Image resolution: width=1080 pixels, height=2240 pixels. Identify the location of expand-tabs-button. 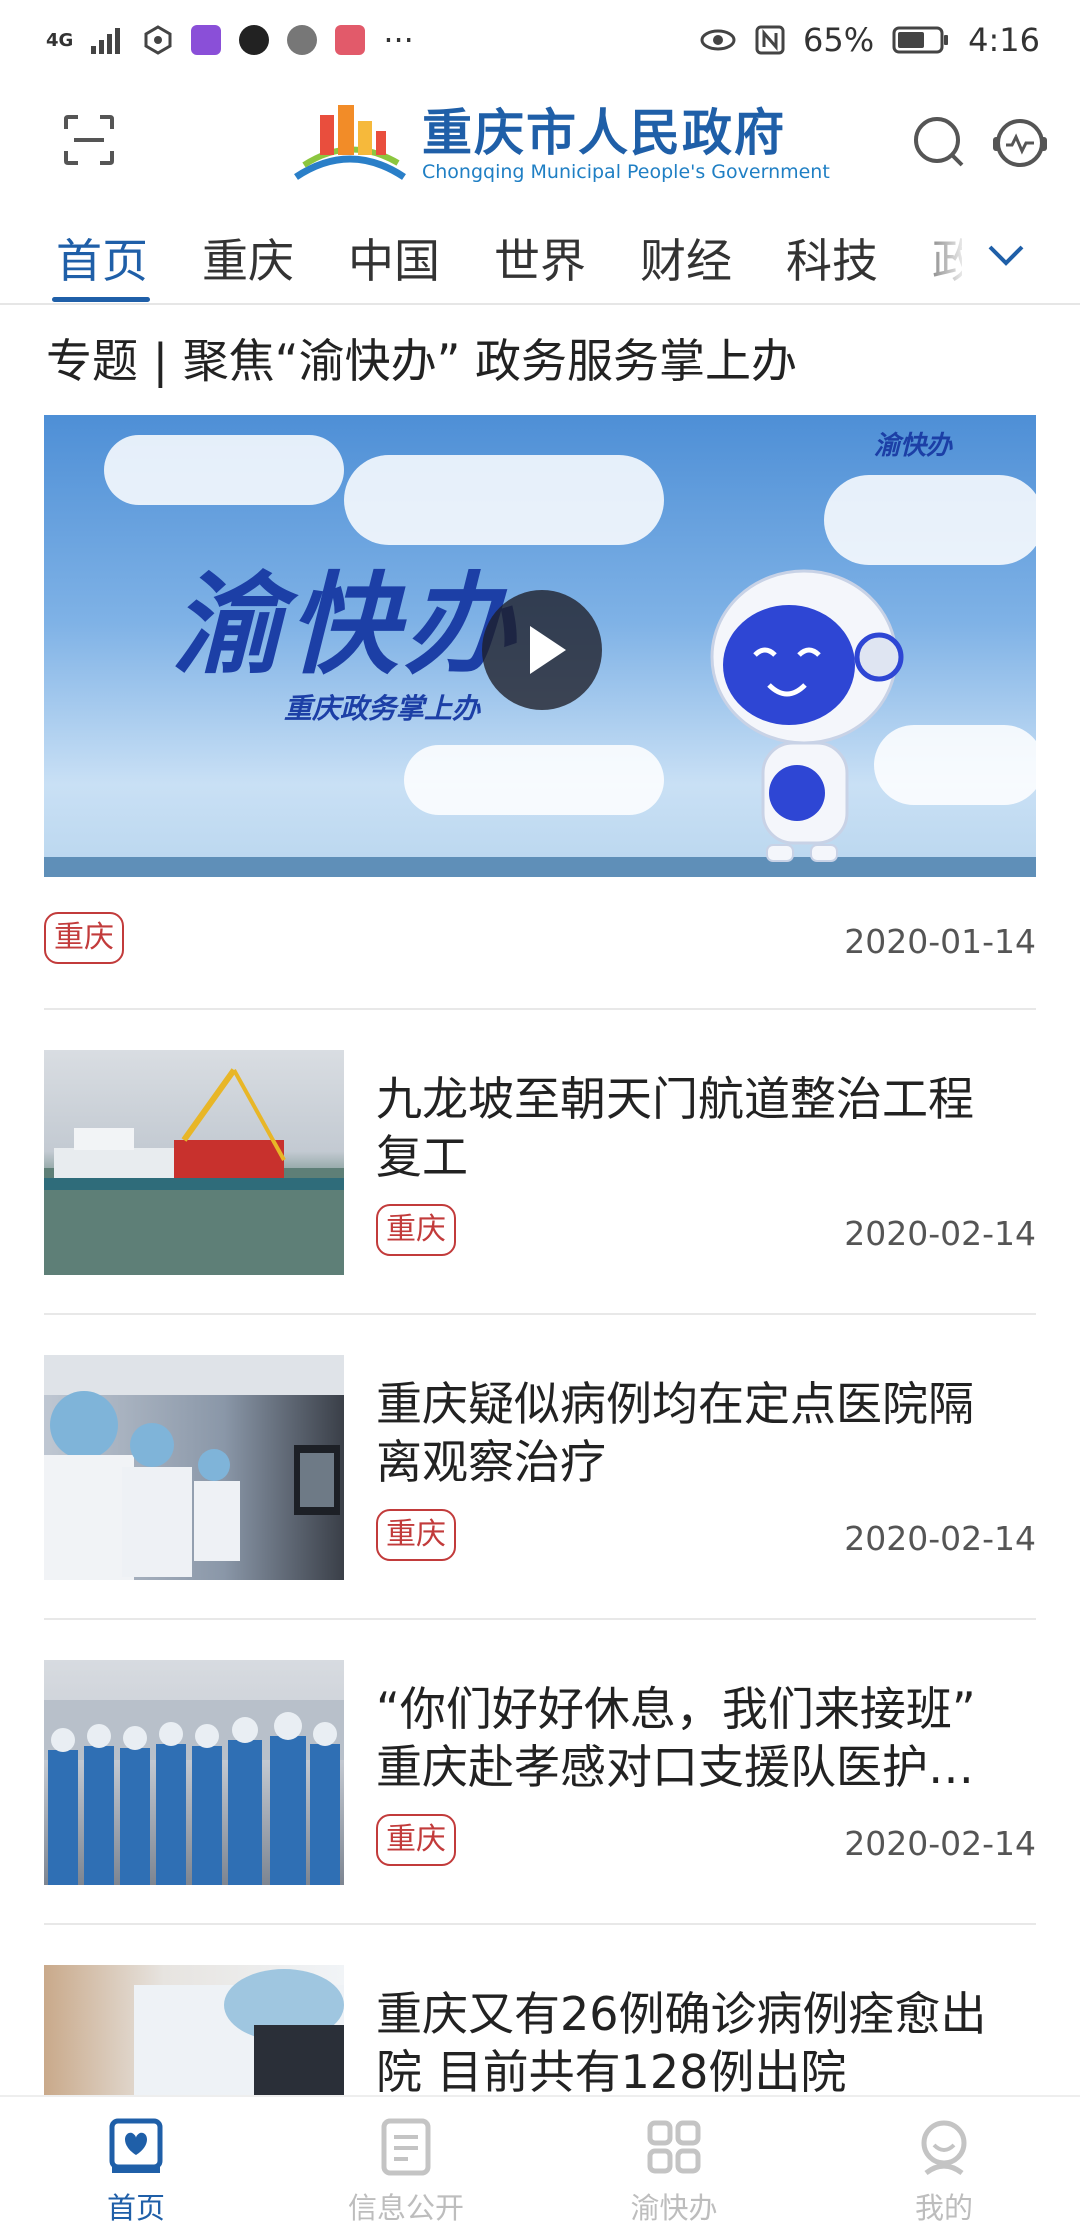
(1006, 255).